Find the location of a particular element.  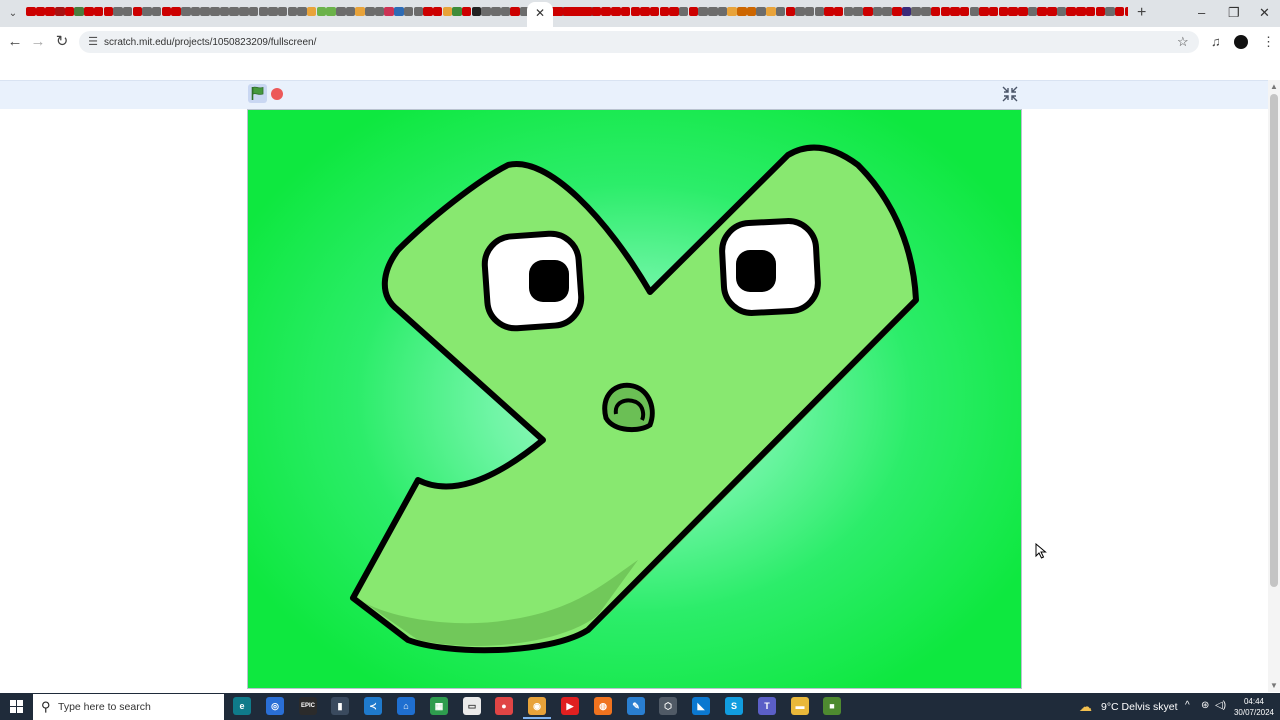

green-flag-button is located at coordinates (257, 93).